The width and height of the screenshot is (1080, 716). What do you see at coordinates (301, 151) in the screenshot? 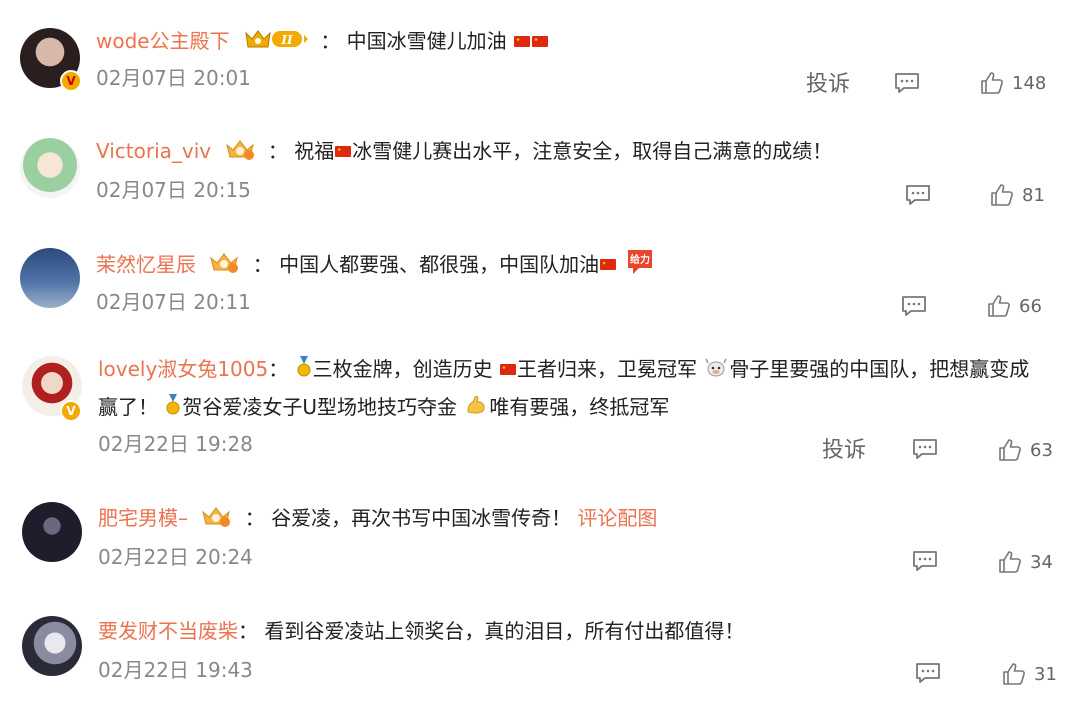
I see `comment-text: ： 祝福` at bounding box center [301, 151].